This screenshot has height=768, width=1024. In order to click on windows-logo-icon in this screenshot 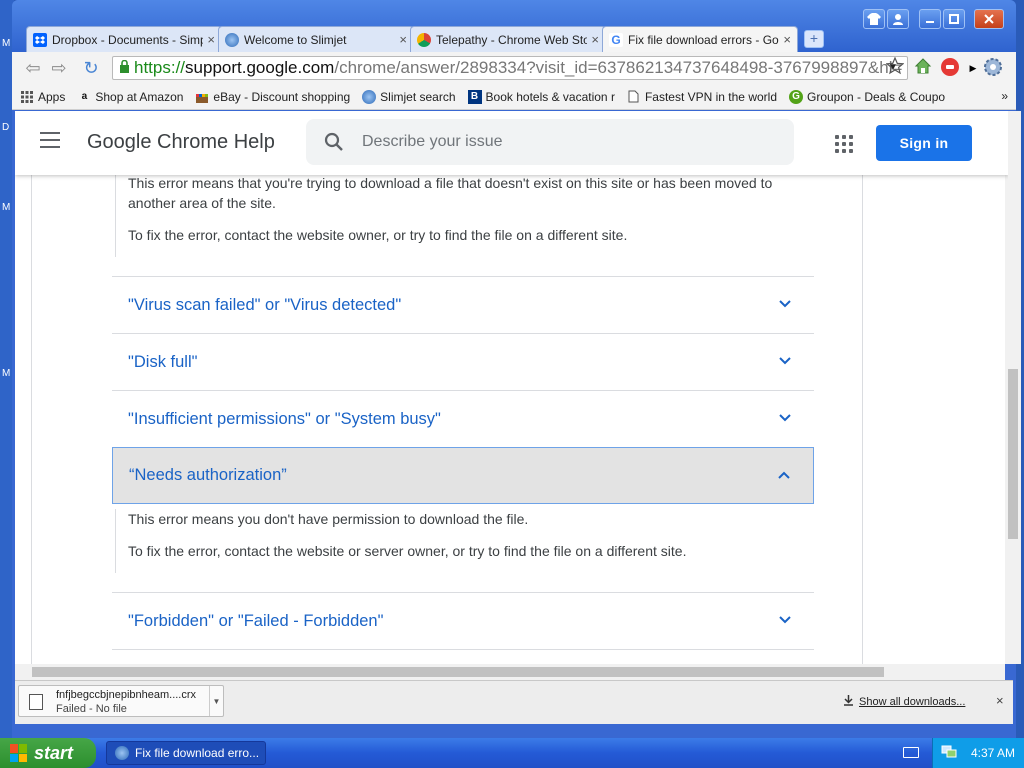, I will do `click(19, 753)`.